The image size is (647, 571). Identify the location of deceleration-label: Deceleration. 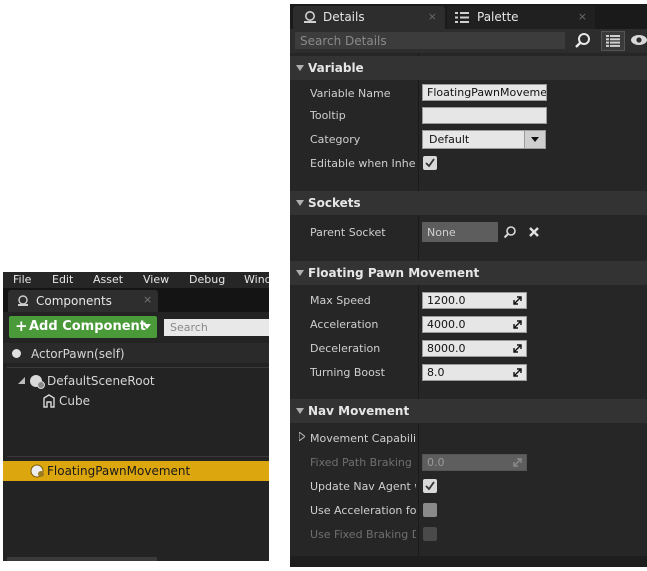
(345, 348).